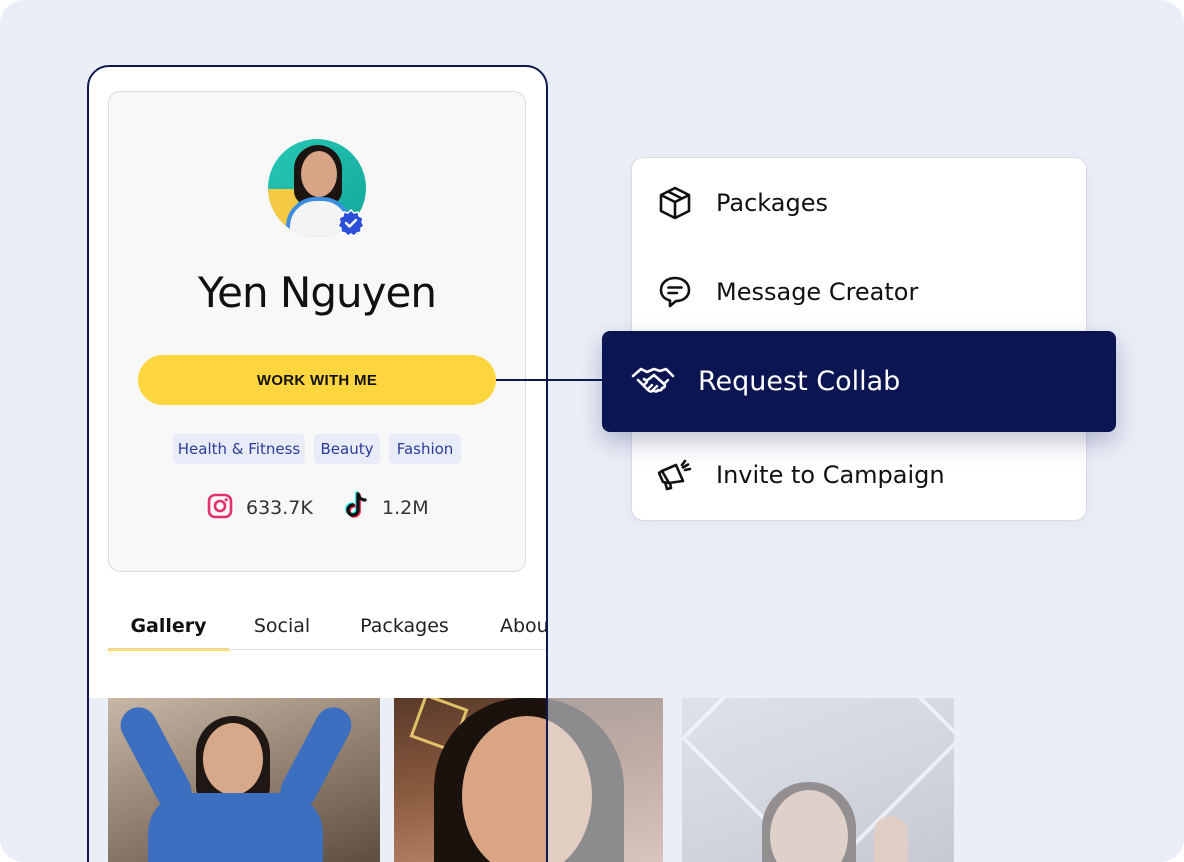 The width and height of the screenshot is (1184, 862). I want to click on menu-item-label: Invite to Campaign, so click(830, 475).